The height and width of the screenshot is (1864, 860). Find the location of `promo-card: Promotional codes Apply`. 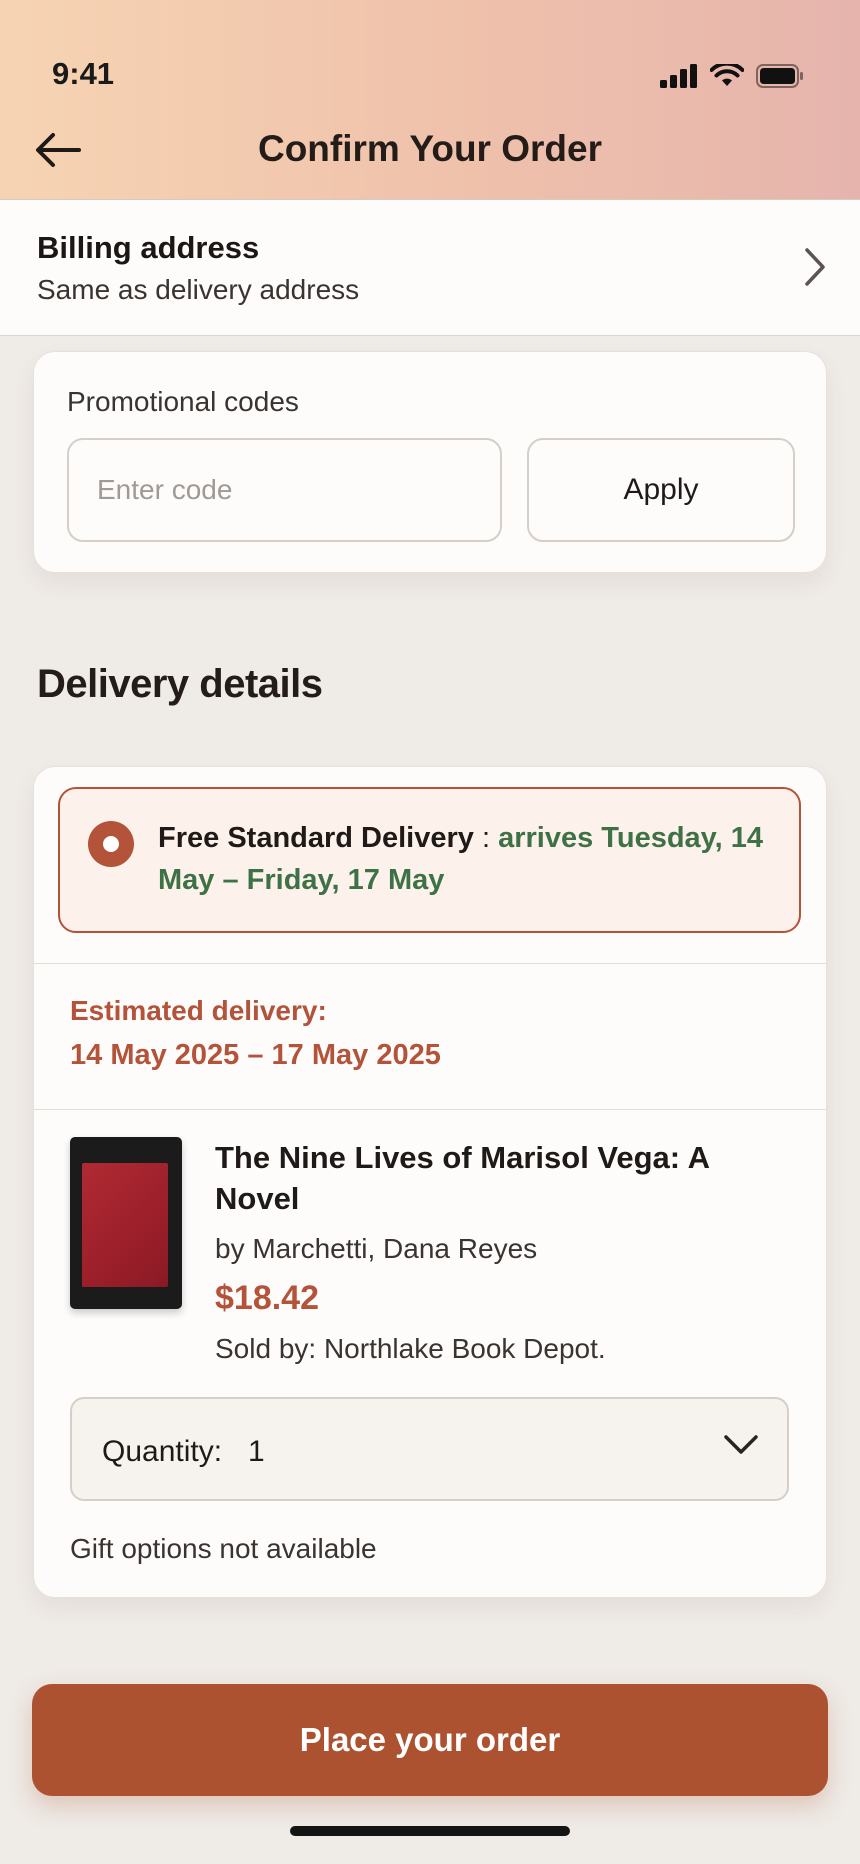

promo-card: Promotional codes Apply is located at coordinates (430, 462).